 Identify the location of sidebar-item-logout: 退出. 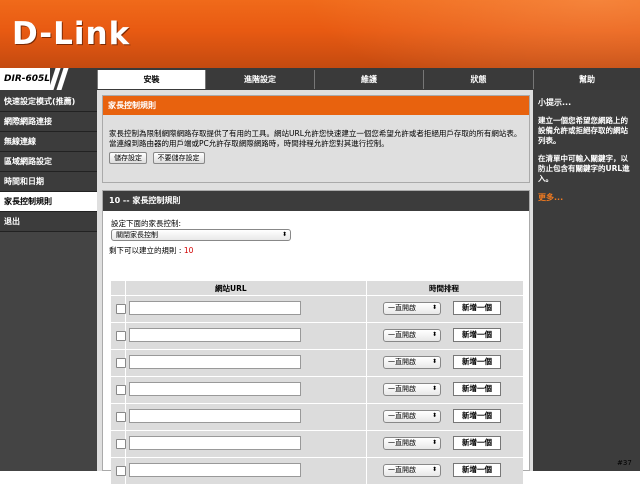
(48, 222).